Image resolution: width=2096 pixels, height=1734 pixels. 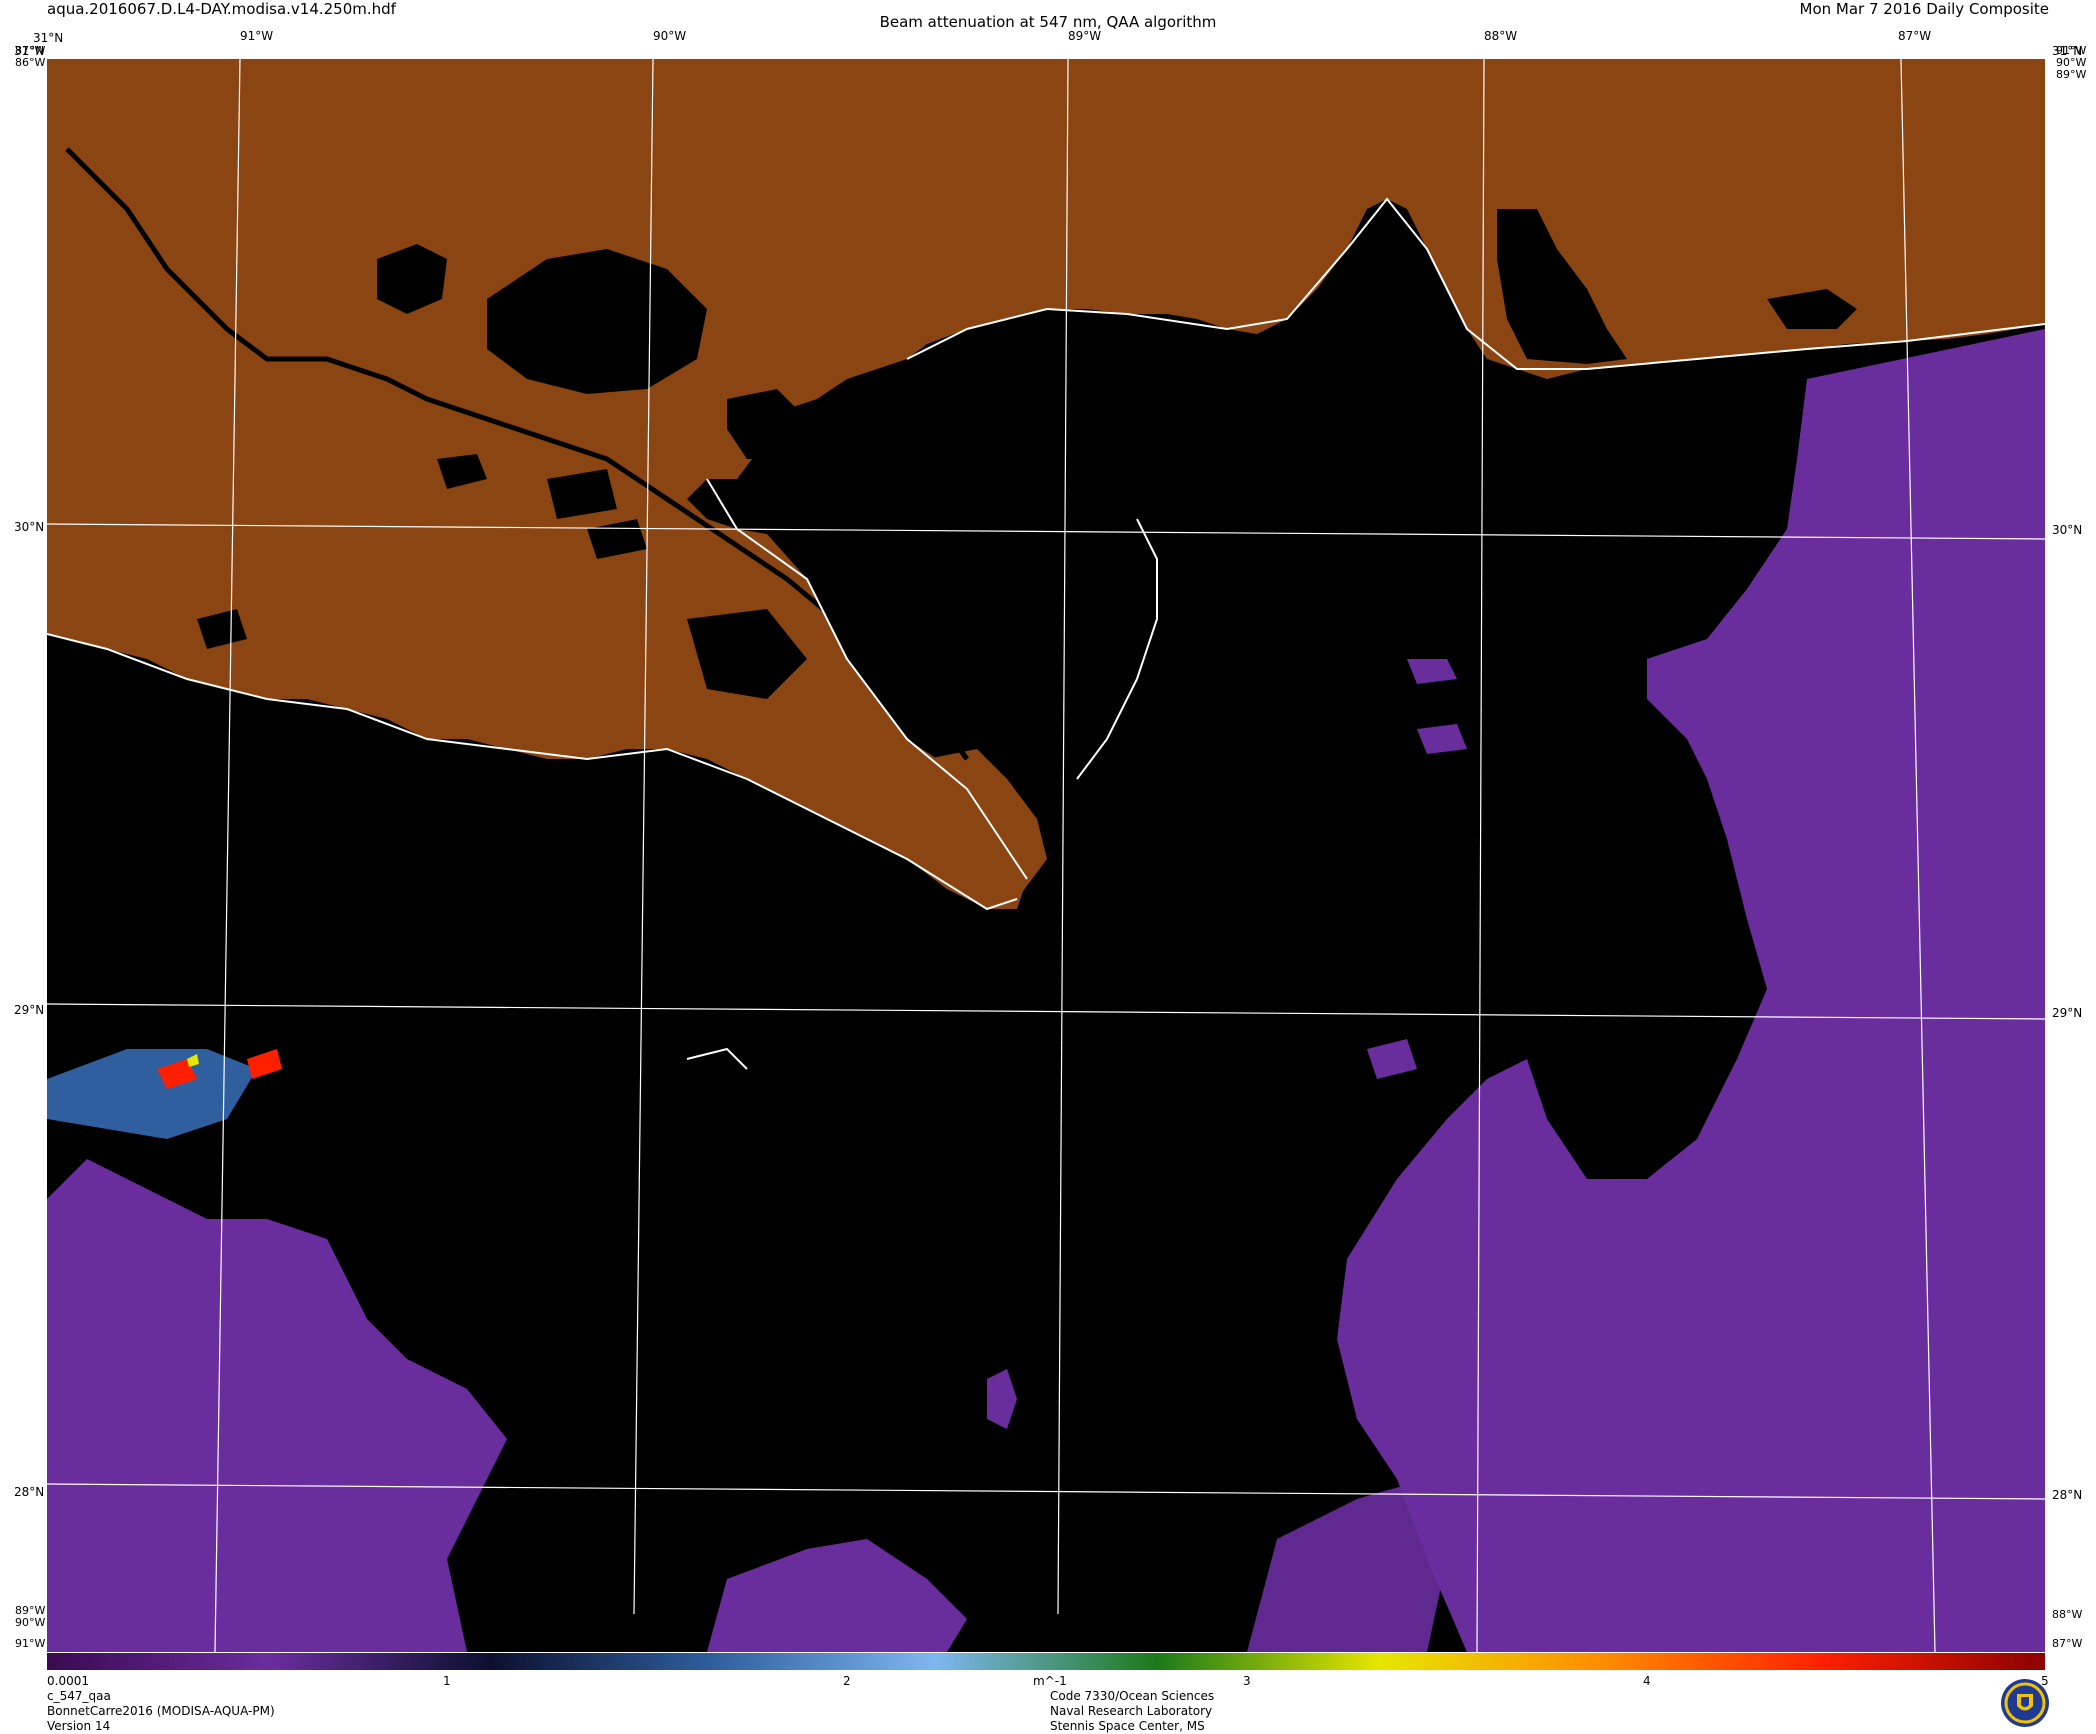 What do you see at coordinates (2067, 1643) in the screenshot?
I see `corner-bottom-right-b: 87°W` at bounding box center [2067, 1643].